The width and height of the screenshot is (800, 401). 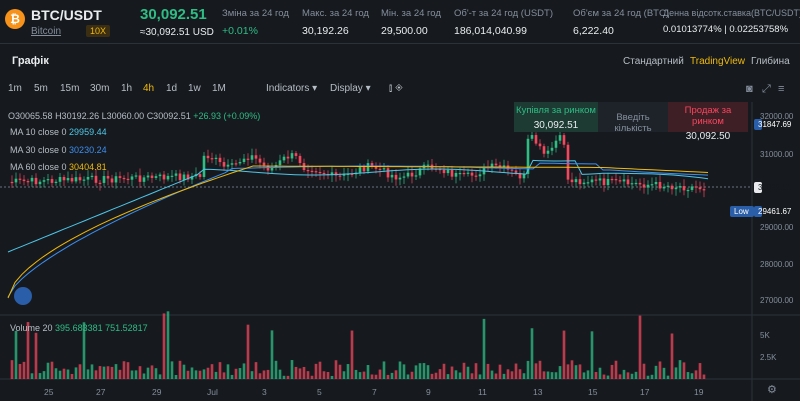 I want to click on date-label: 7, so click(x=374, y=392).